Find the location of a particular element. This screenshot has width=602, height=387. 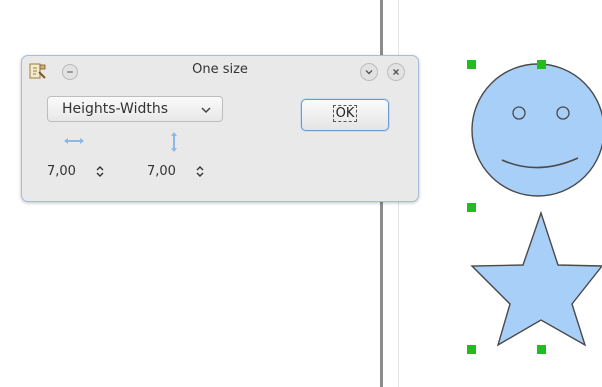

height-spinbox: 7,00 is located at coordinates (178, 172).